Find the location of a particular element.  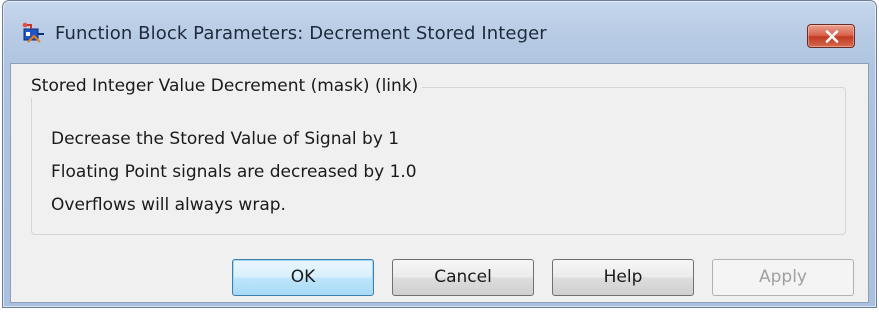

ok-button: OK is located at coordinates (303, 277).